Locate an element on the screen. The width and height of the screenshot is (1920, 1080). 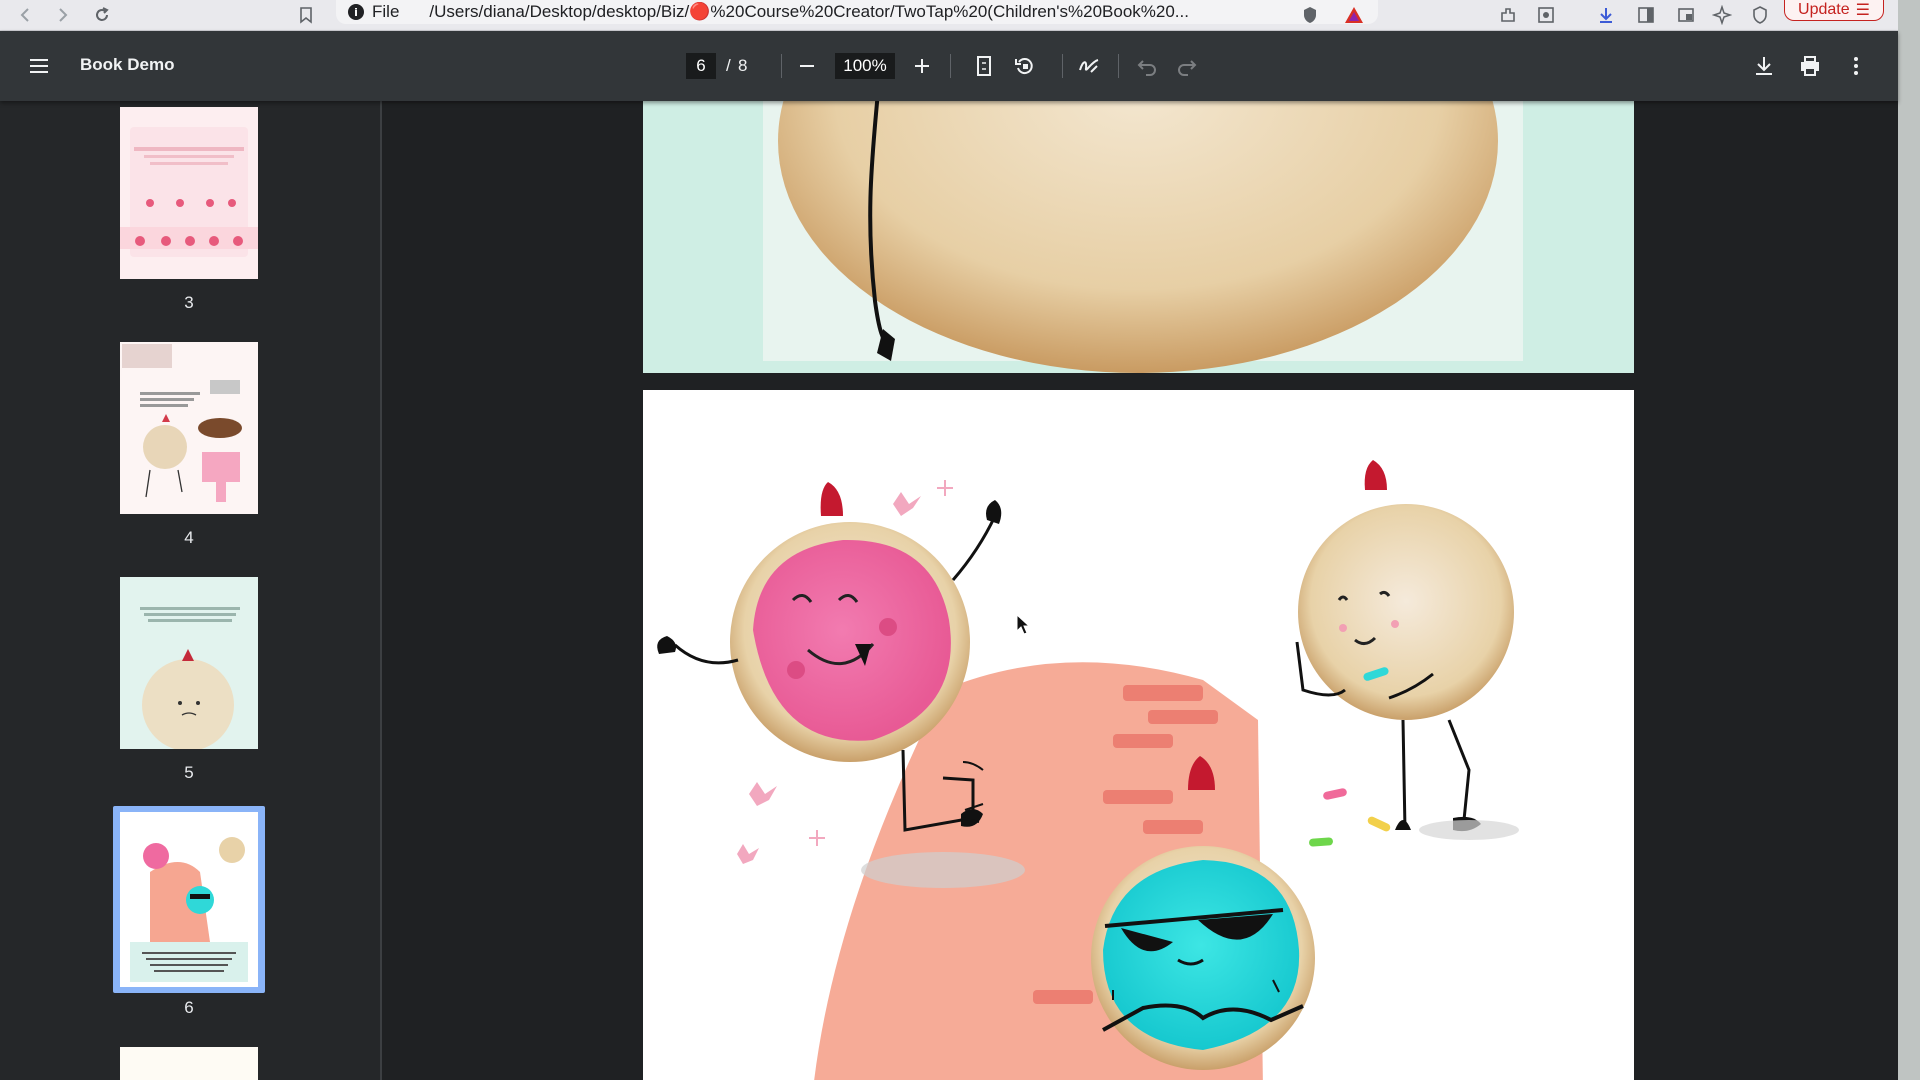
rotate-icon is located at coordinates (1025, 66).